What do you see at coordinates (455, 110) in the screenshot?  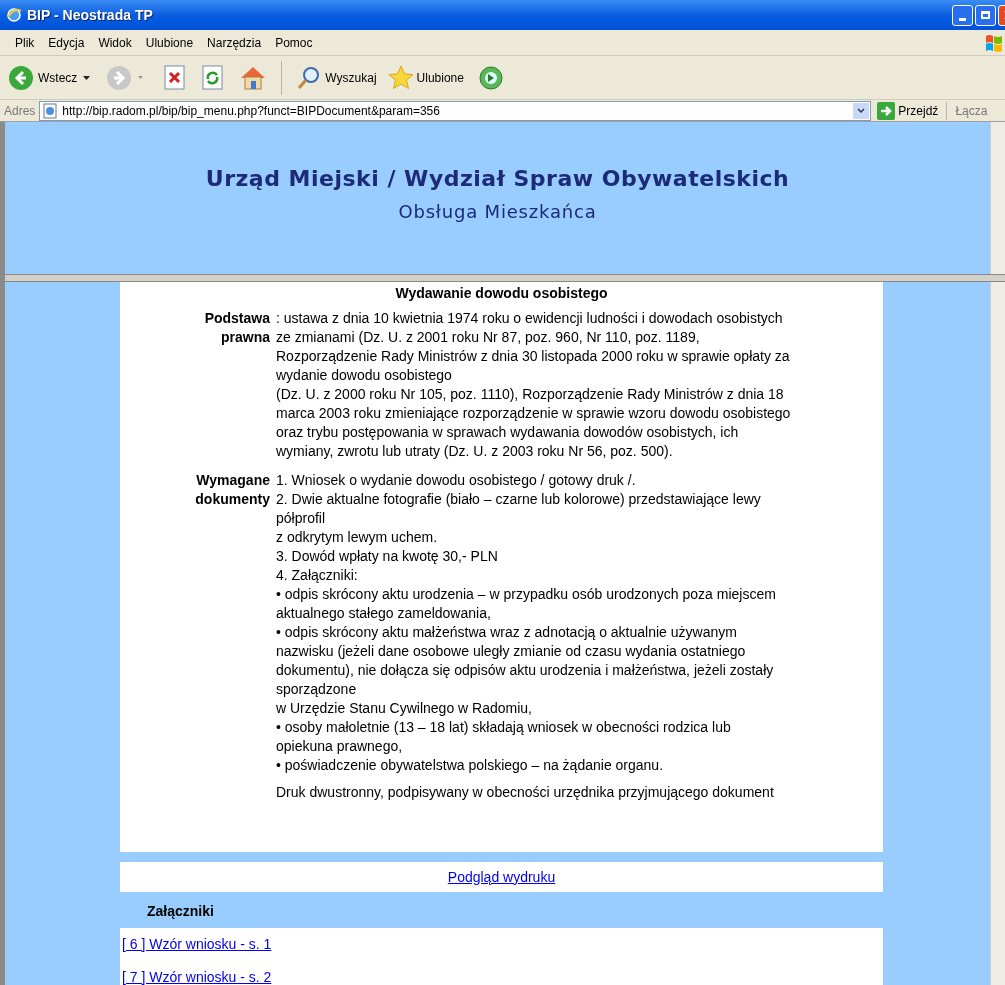 I see `address-field: http://bip.radom.pl/bip/bip_menu.php?funct=BIPDocument&param=356` at bounding box center [455, 110].